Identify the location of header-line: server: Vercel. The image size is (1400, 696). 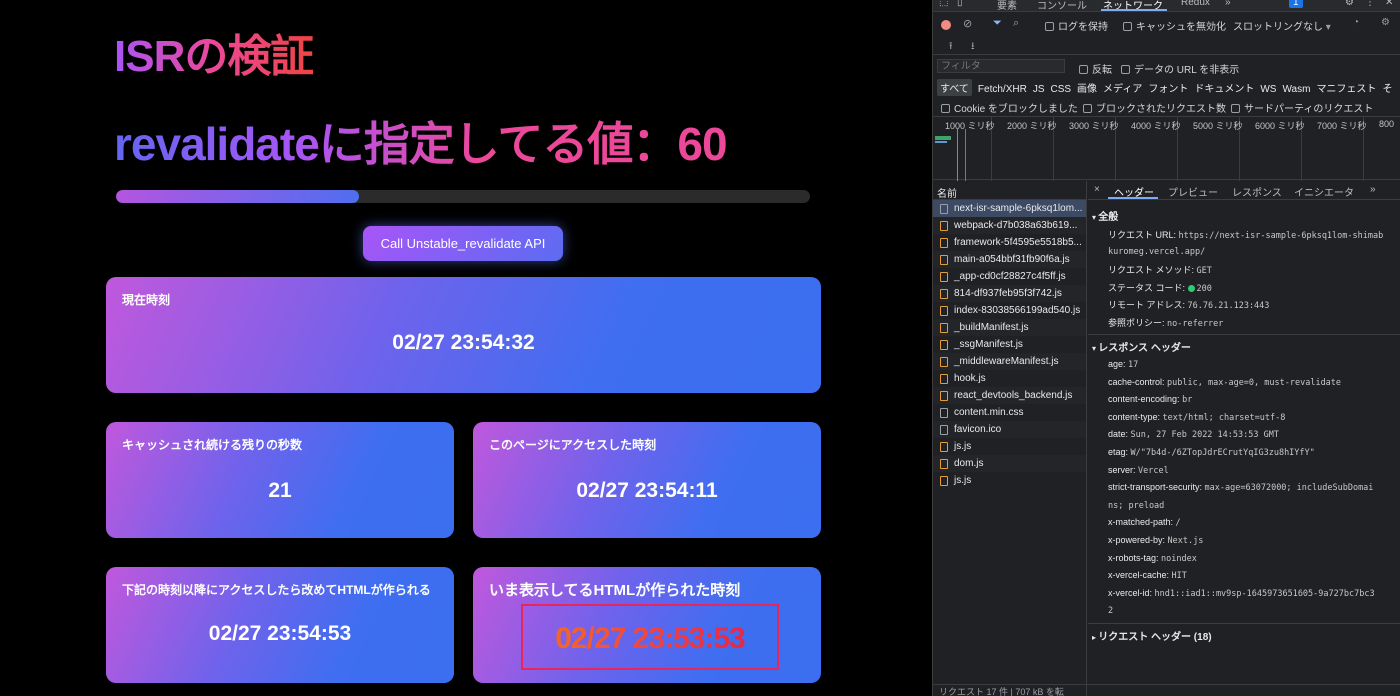
(1138, 470).